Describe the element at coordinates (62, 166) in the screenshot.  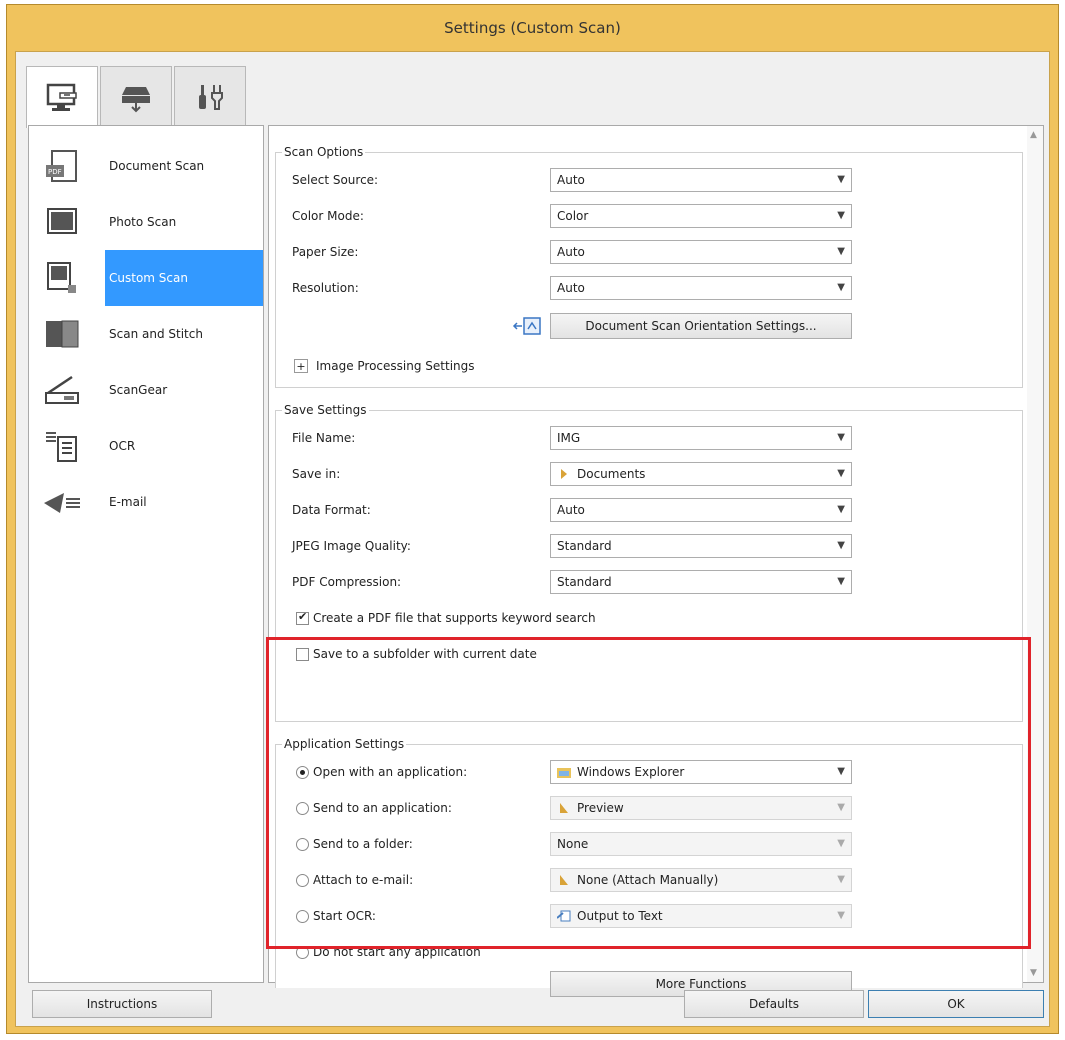
I see `document-scan-icon: PDF` at that location.